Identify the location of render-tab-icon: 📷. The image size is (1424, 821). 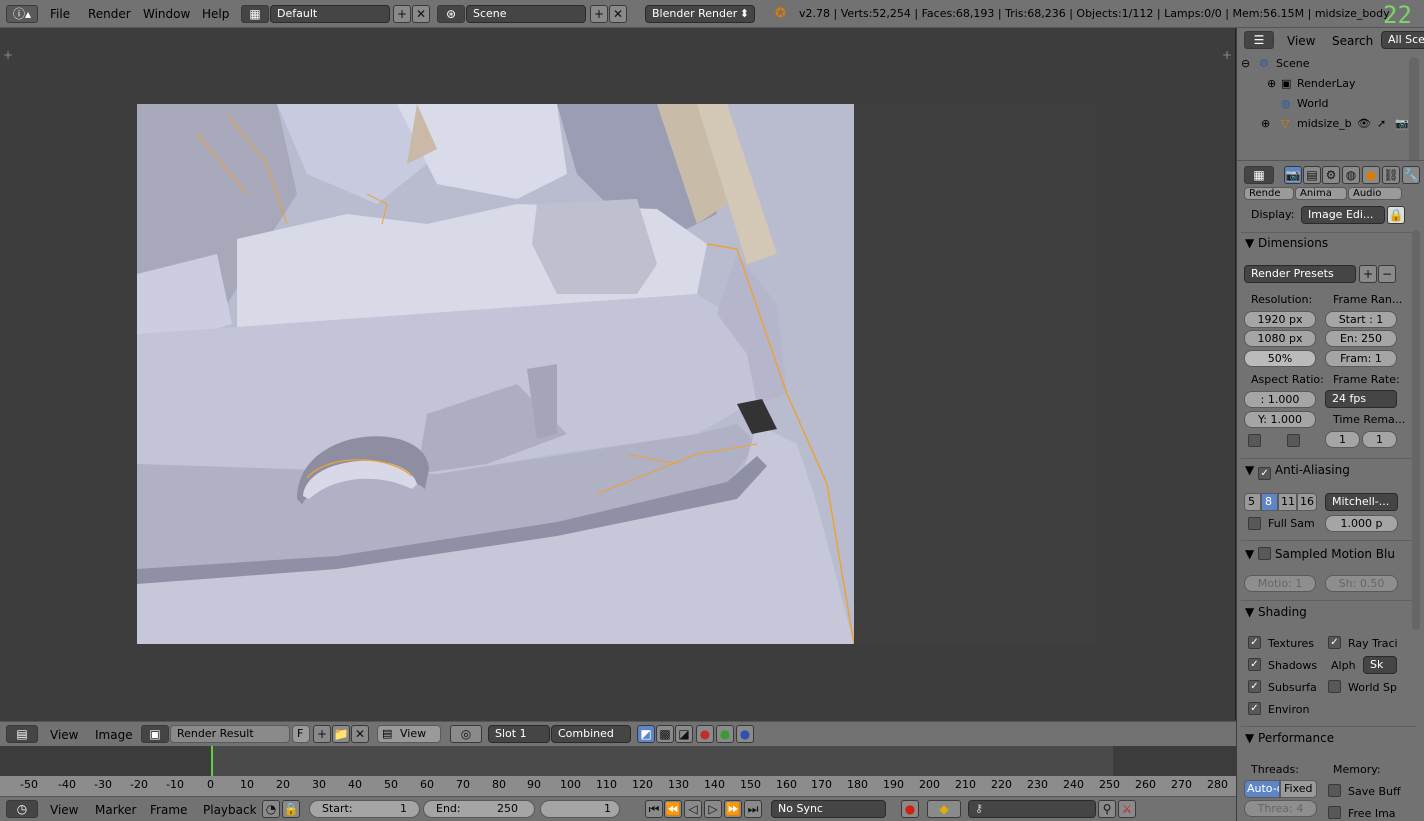
(1293, 175).